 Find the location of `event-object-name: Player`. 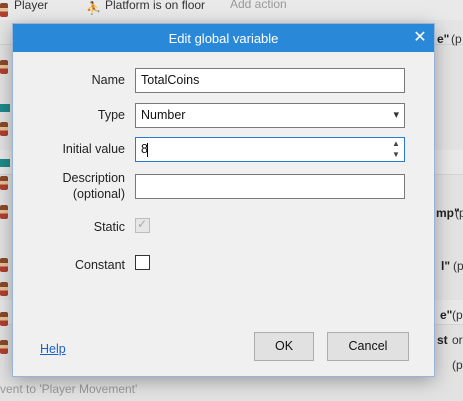

event-object-name: Player is located at coordinates (31, 6).